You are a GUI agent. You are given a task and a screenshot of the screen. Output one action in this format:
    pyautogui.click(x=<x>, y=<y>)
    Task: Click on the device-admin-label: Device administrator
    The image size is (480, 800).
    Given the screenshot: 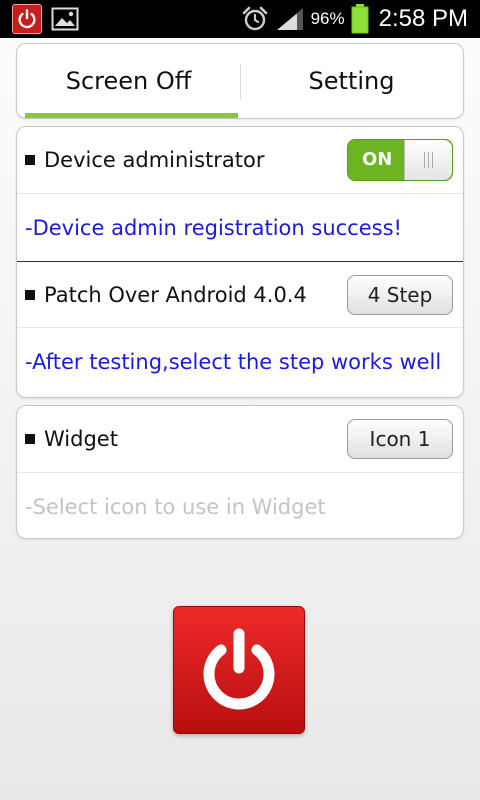 What is the action you would take?
    pyautogui.click(x=154, y=160)
    